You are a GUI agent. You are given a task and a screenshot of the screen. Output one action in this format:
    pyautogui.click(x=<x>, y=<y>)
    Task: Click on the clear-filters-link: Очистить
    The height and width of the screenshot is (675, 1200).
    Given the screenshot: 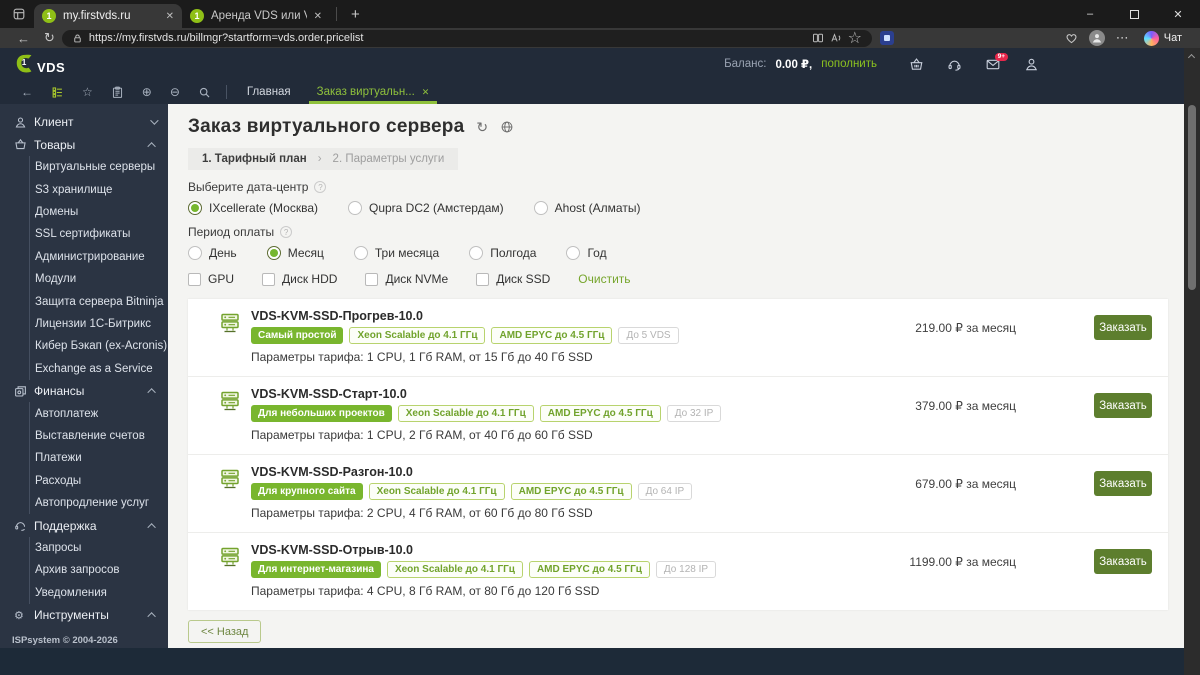 What is the action you would take?
    pyautogui.click(x=604, y=279)
    